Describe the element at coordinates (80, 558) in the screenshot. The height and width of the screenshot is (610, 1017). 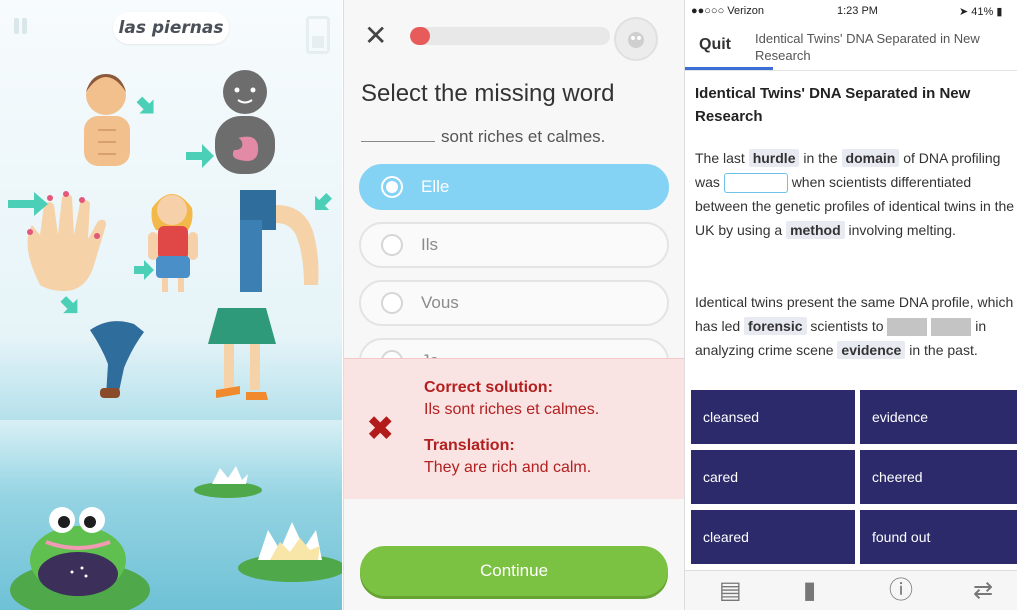
I see `frog` at that location.